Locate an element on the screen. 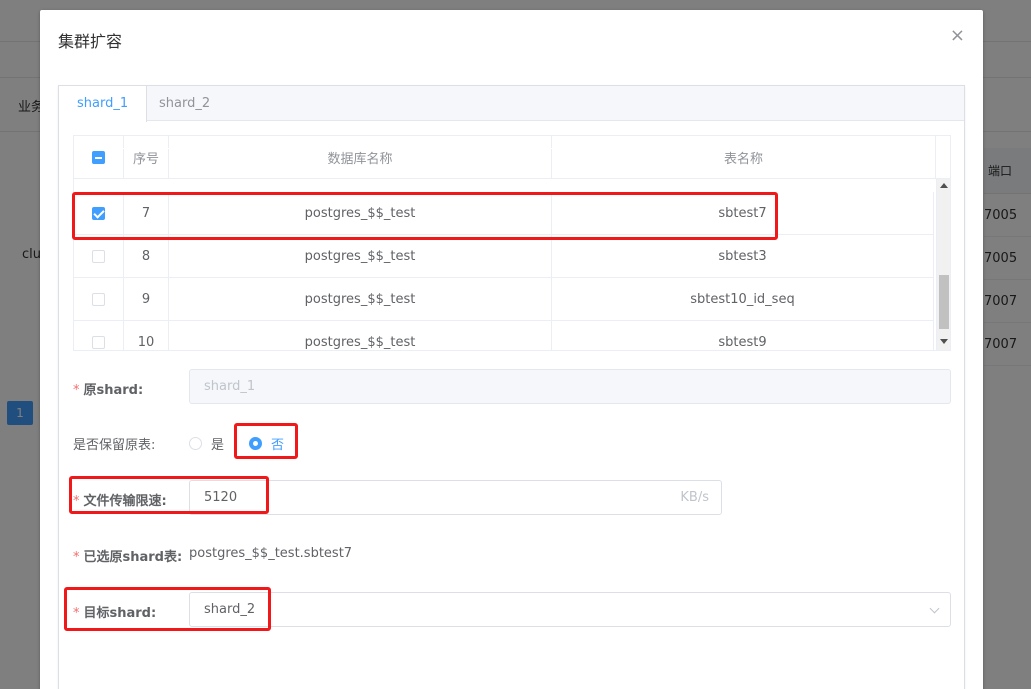 This screenshot has width=1031, height=689. row-index: 8 is located at coordinates (146, 256).